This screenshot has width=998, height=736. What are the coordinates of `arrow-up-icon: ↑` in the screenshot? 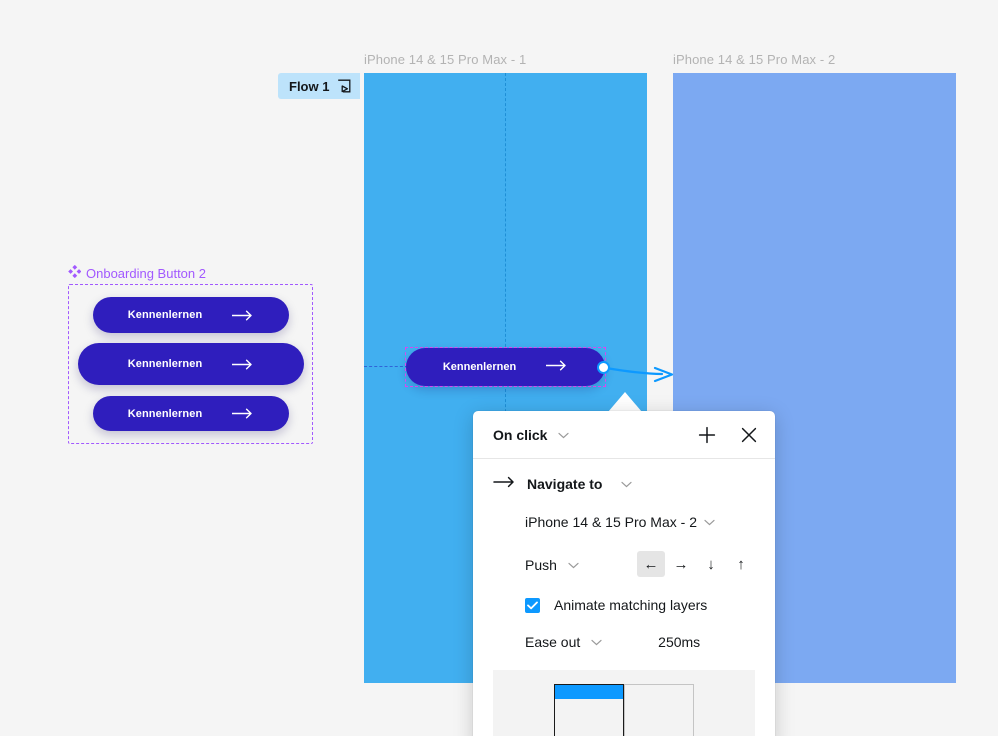 It's located at (741, 564).